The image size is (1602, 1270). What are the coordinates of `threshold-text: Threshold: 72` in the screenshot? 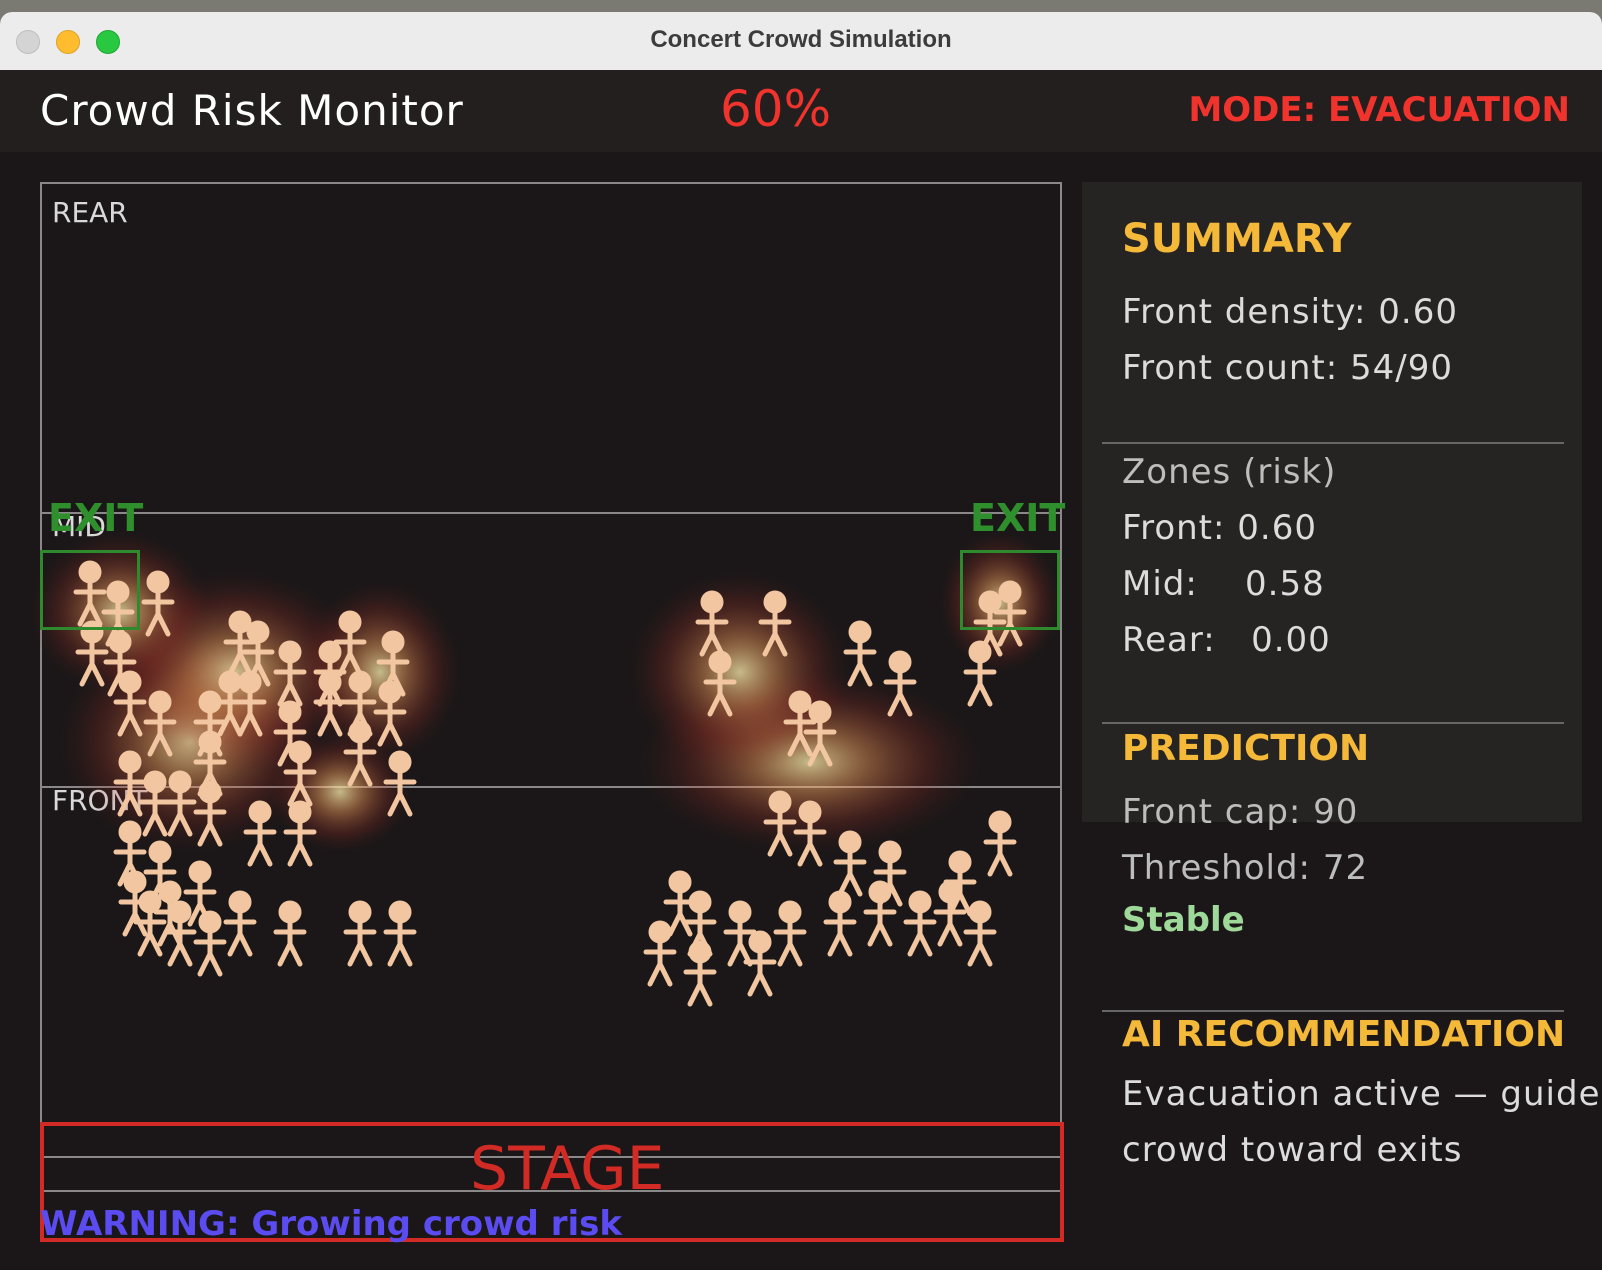 It's located at (1245, 868).